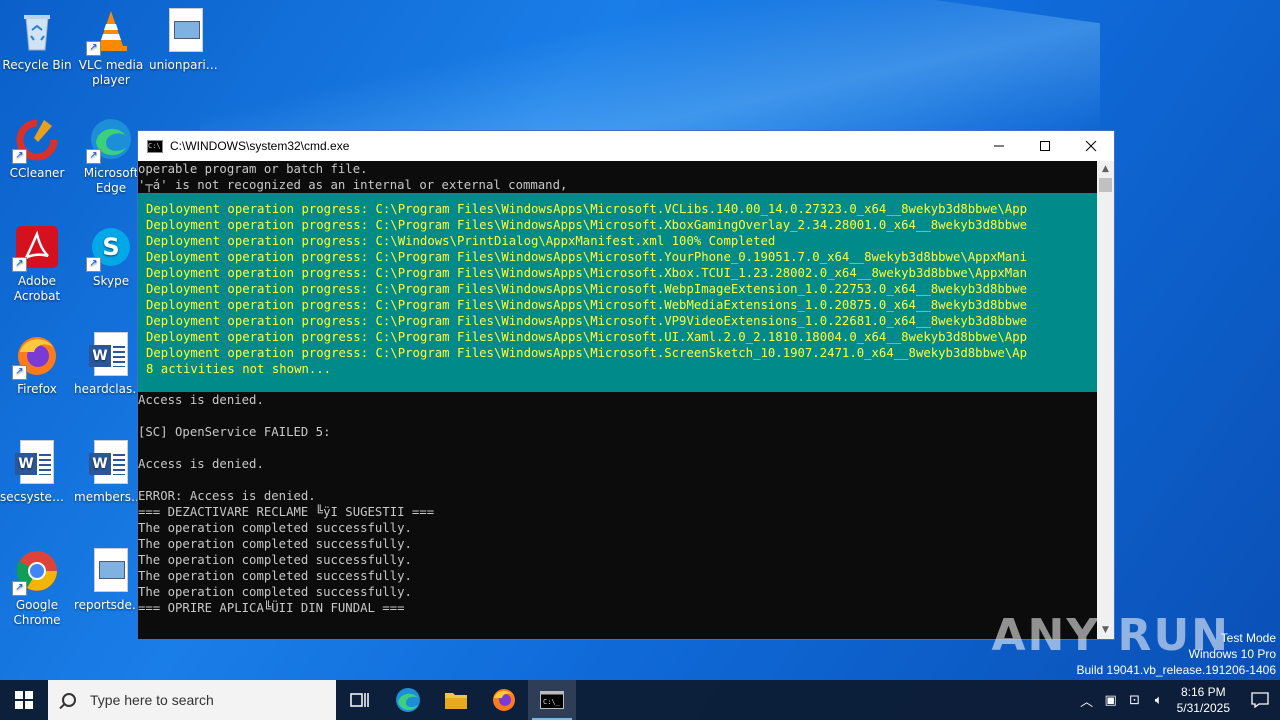  Describe the element at coordinates (36, 248) in the screenshot. I see `acrobat-icon: ↗` at that location.